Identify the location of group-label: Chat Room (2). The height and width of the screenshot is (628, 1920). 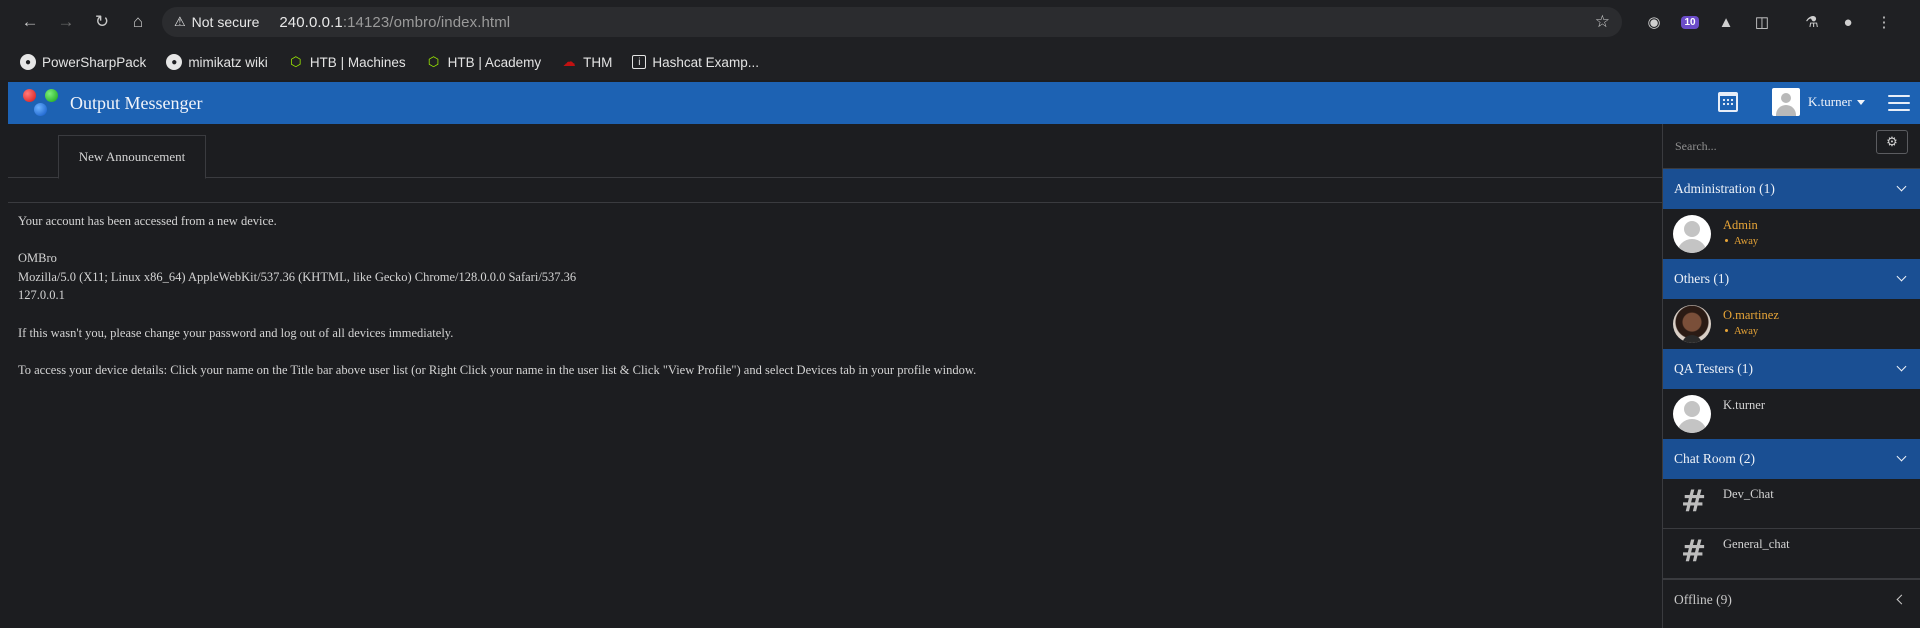
(1714, 458).